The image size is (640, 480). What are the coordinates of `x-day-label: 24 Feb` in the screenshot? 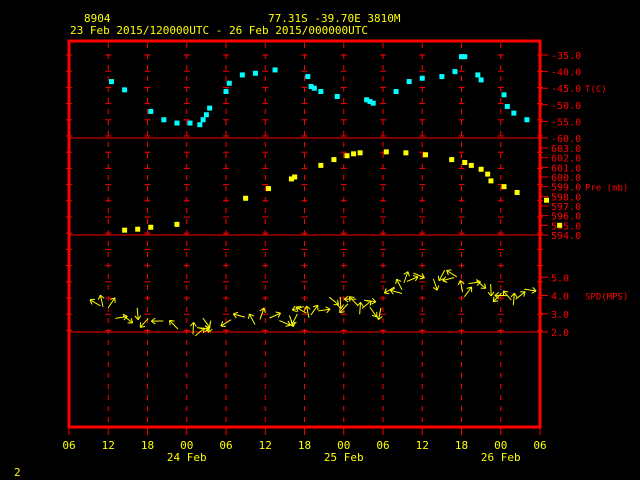 It's located at (187, 457).